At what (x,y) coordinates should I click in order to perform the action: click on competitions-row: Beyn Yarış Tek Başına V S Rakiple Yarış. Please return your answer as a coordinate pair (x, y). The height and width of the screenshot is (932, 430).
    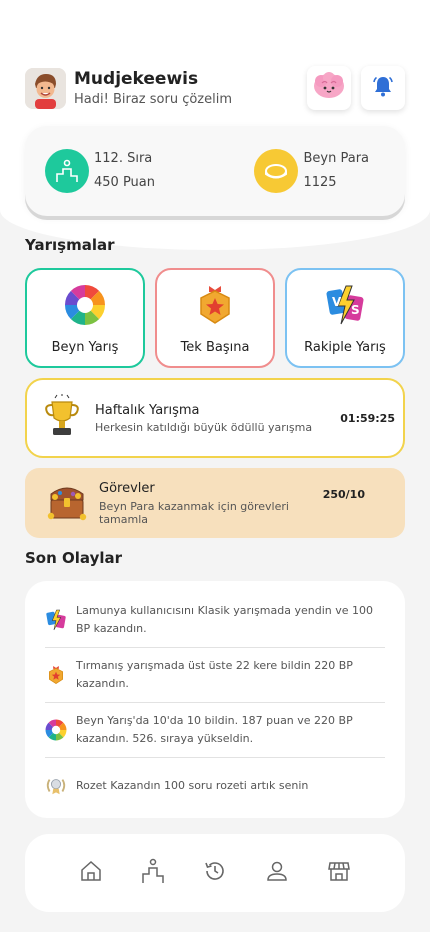
    Looking at the image, I should click on (215, 318).